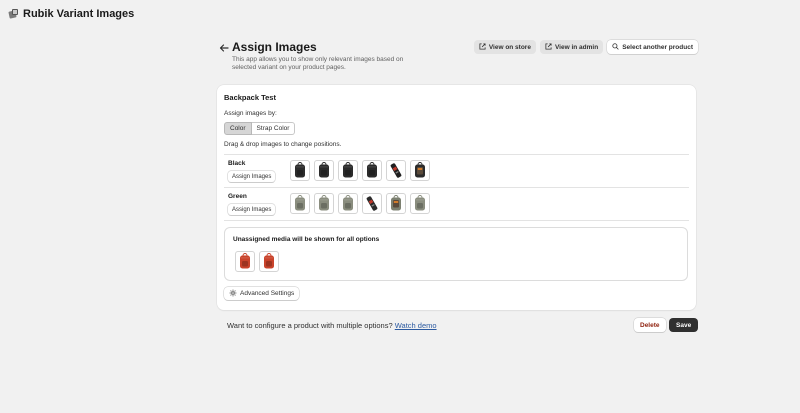 This screenshot has height=413, width=800. I want to click on page-title: Assign Images, so click(274, 47).